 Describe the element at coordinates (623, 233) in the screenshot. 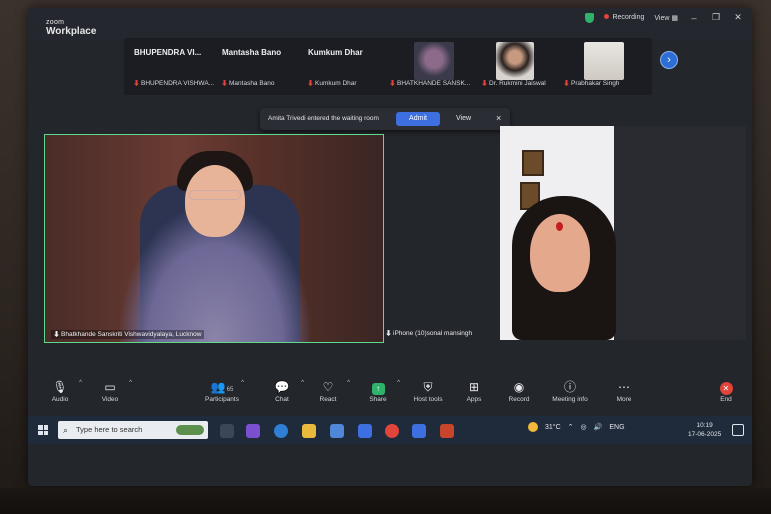

I see `second-participant-video` at that location.